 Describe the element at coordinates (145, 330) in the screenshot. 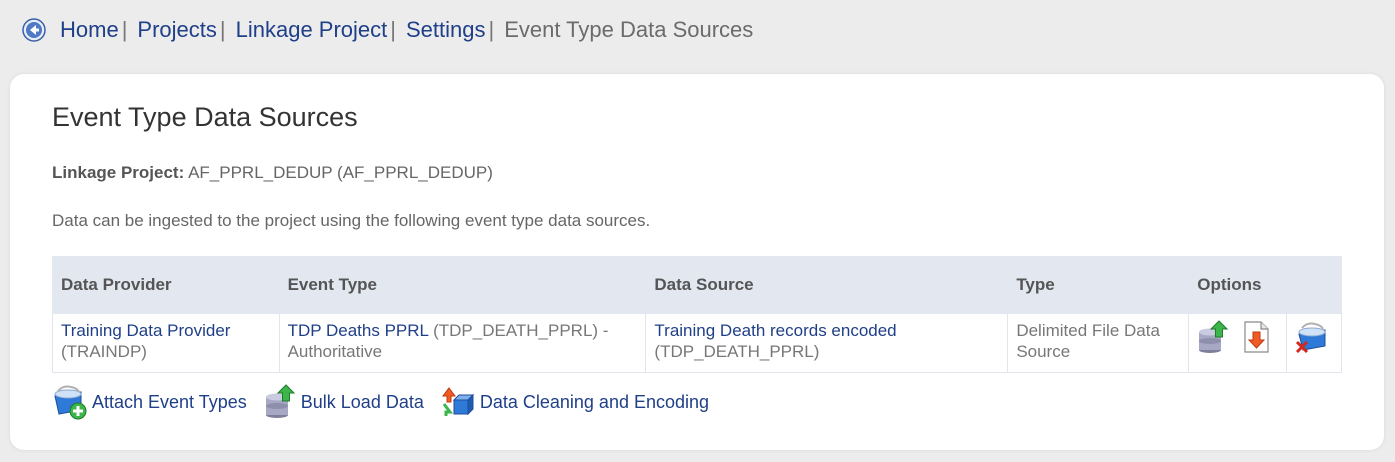

I see `provider-link: Training Data Provider` at that location.